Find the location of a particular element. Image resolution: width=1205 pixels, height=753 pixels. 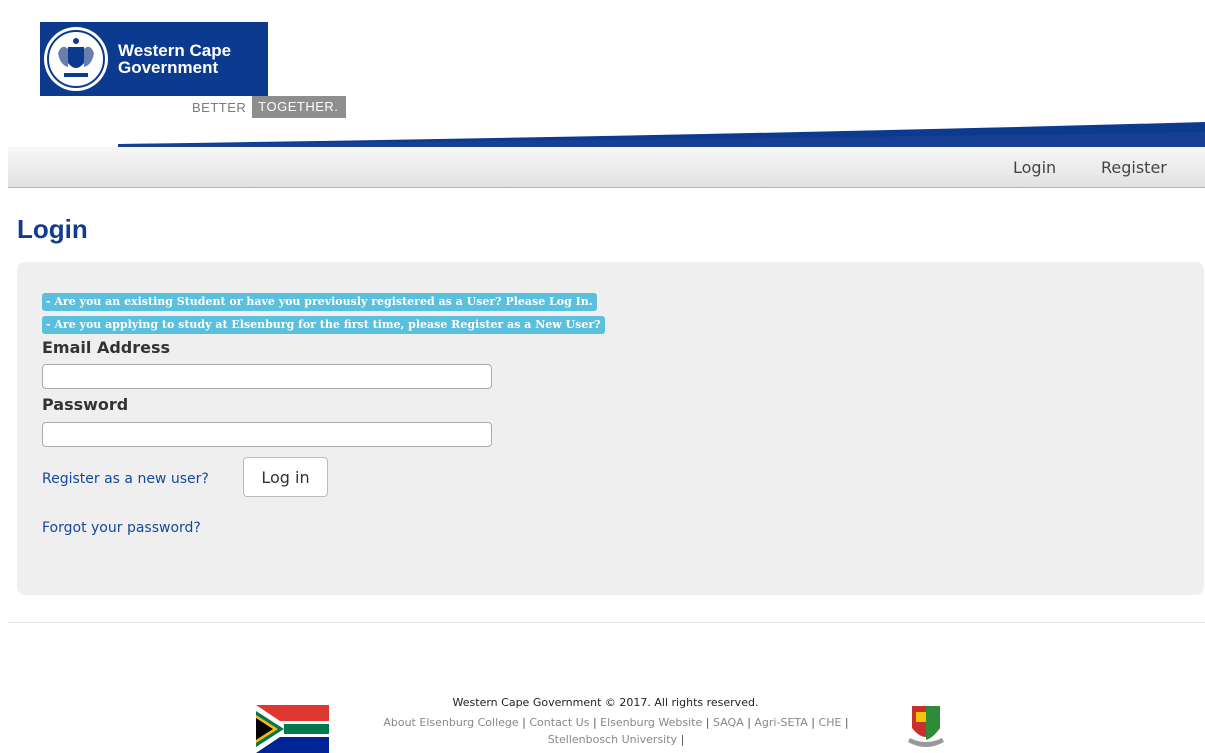

org-name-line1: Western Cape is located at coordinates (175, 50).